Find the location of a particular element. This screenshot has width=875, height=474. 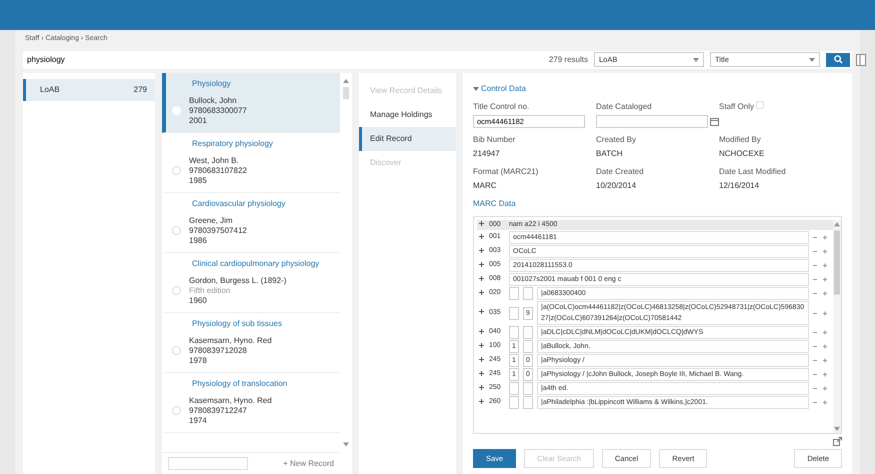

result-item: Physiology Bullock, John 9780683300077 2001 is located at coordinates (251, 102).